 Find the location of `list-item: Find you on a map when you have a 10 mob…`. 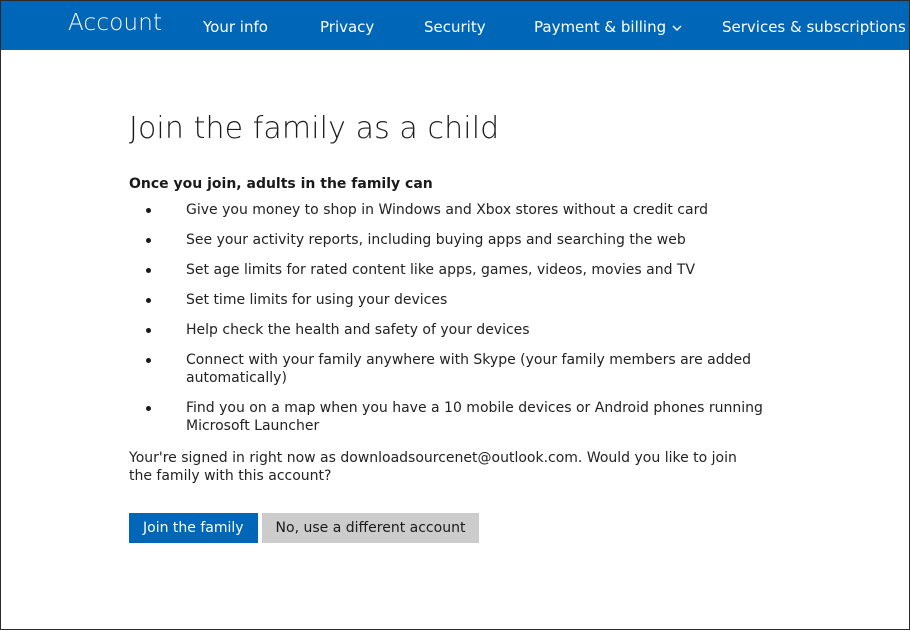

list-item: Find you on a map when you have a 10 mob… is located at coordinates (449, 417).